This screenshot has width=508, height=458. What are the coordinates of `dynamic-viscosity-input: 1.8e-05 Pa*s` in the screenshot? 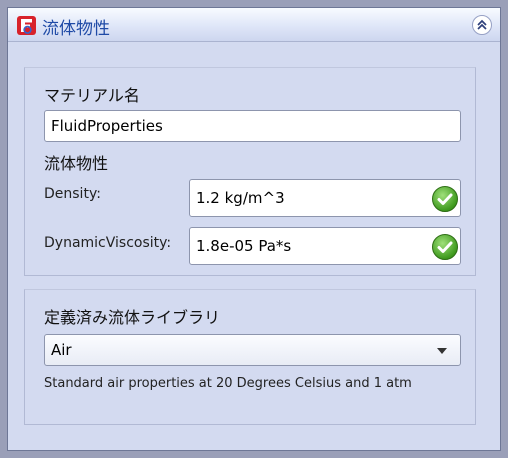 It's located at (325, 246).